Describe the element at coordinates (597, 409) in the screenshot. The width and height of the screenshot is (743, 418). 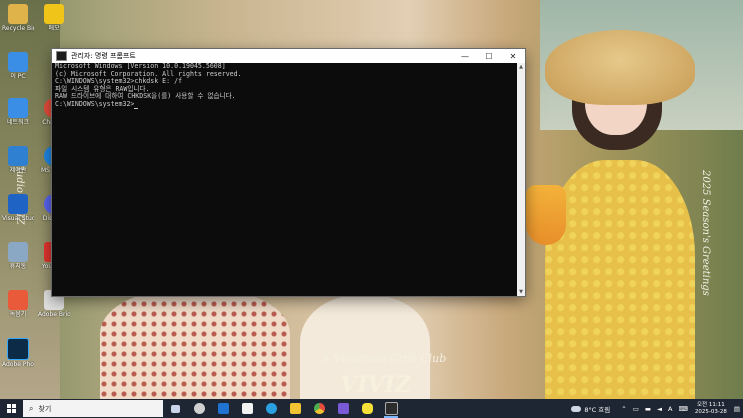
I see `weather-text: 8°C 흐림` at that location.